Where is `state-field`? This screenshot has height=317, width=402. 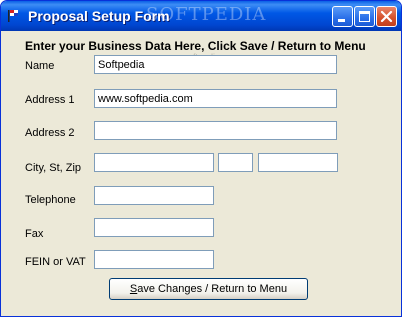 state-field is located at coordinates (235, 162).